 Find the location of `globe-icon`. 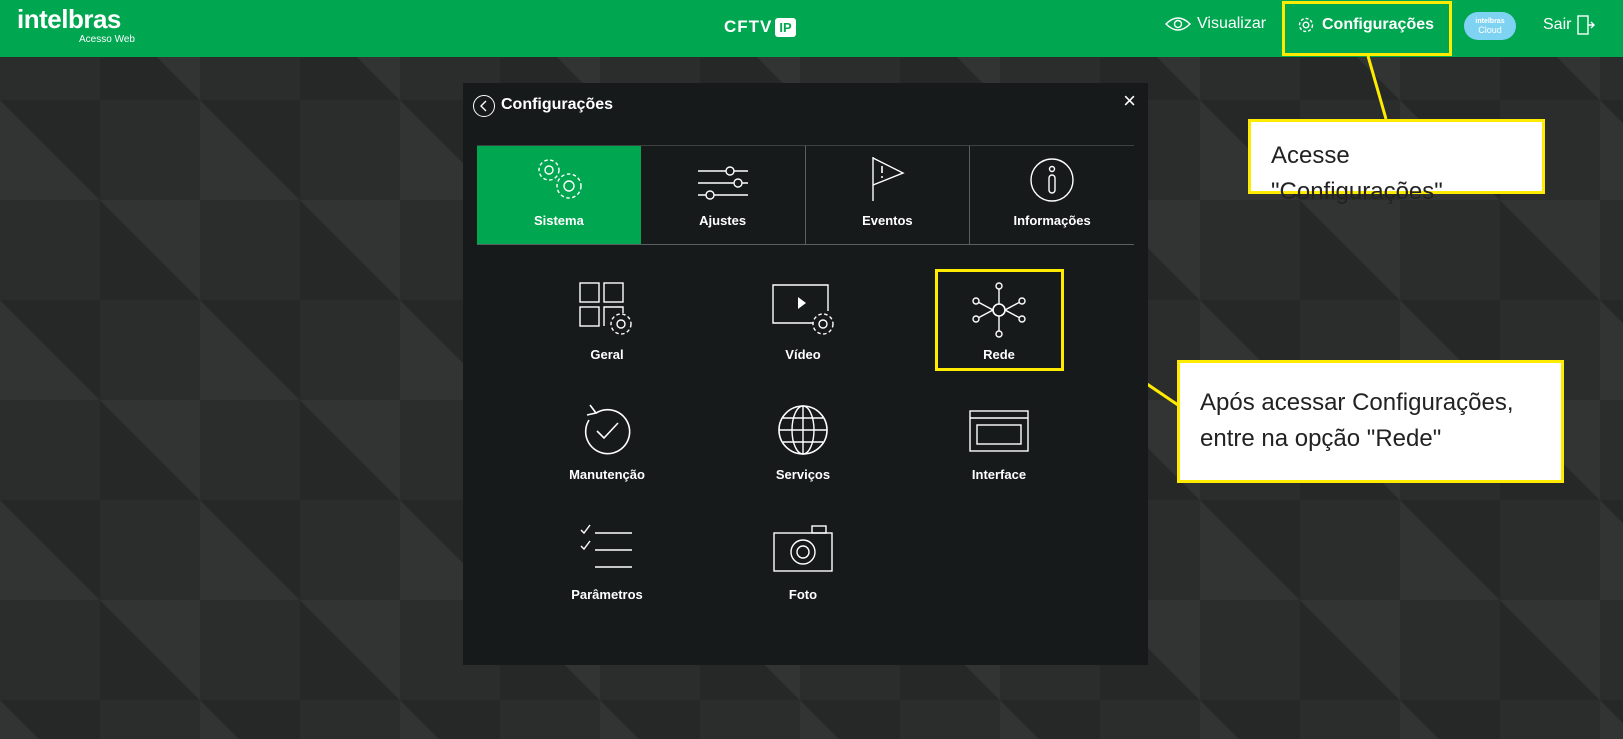

globe-icon is located at coordinates (803, 430).